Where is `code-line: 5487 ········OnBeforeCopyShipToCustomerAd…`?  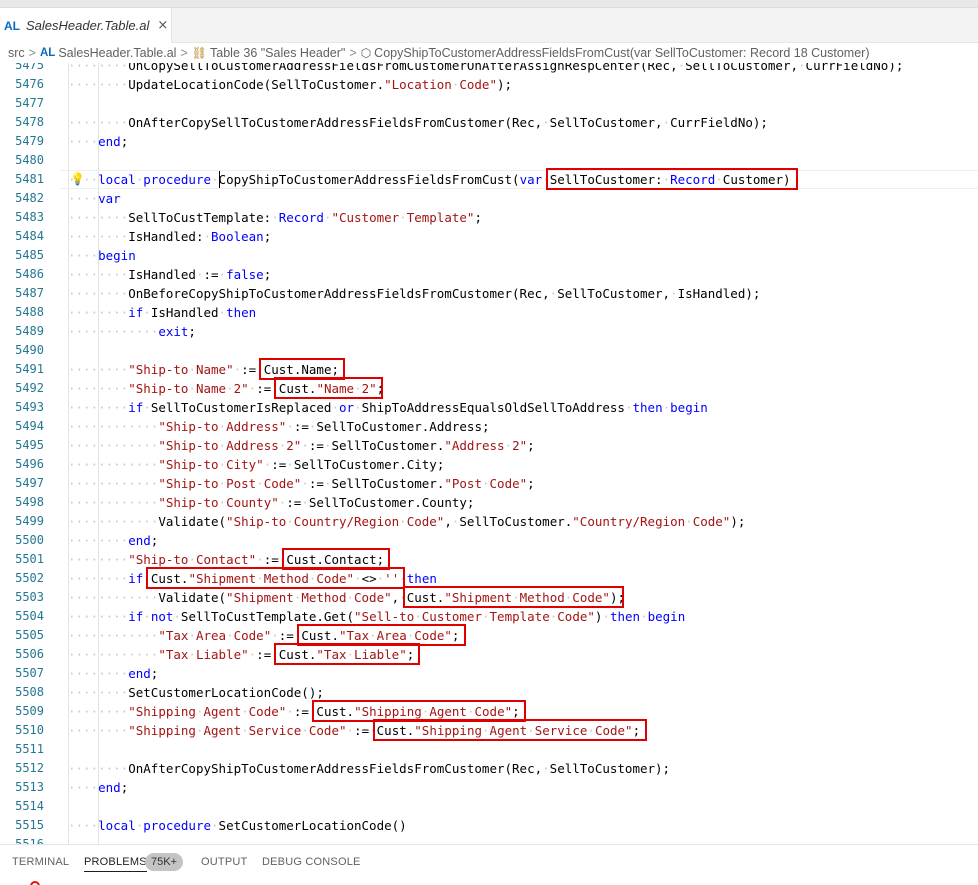
code-line: 5487 ········OnBeforeCopyShipToCustomerAd… is located at coordinates (489, 293).